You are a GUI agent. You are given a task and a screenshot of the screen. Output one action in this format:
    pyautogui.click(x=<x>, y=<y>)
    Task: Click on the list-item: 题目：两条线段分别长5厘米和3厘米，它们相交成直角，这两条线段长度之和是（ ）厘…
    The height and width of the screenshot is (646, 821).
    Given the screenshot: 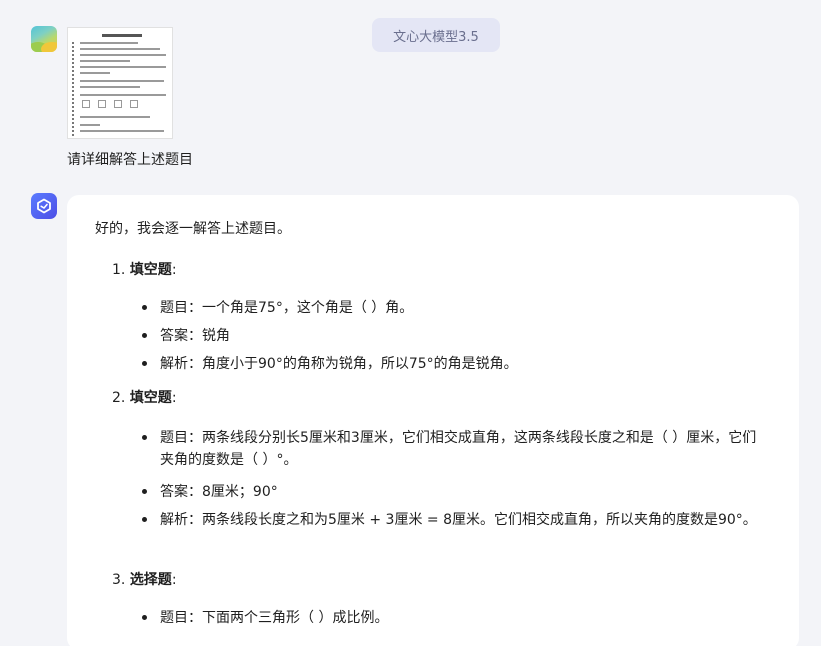 What is the action you would take?
    pyautogui.click(x=451, y=449)
    